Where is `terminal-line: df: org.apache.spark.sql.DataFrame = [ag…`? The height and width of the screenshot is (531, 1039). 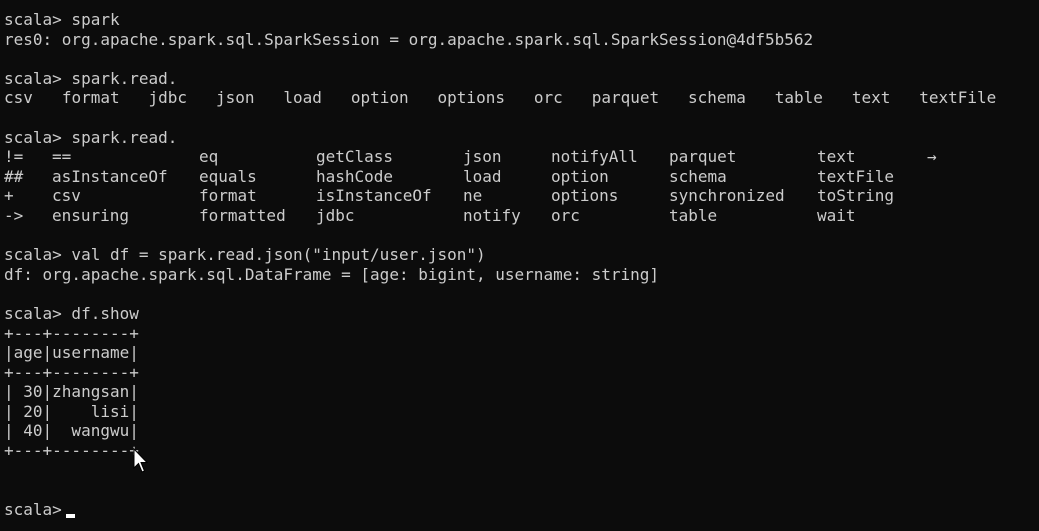 terminal-line: df: org.apache.spark.sql.DataFrame = [ag… is located at coordinates (332, 274).